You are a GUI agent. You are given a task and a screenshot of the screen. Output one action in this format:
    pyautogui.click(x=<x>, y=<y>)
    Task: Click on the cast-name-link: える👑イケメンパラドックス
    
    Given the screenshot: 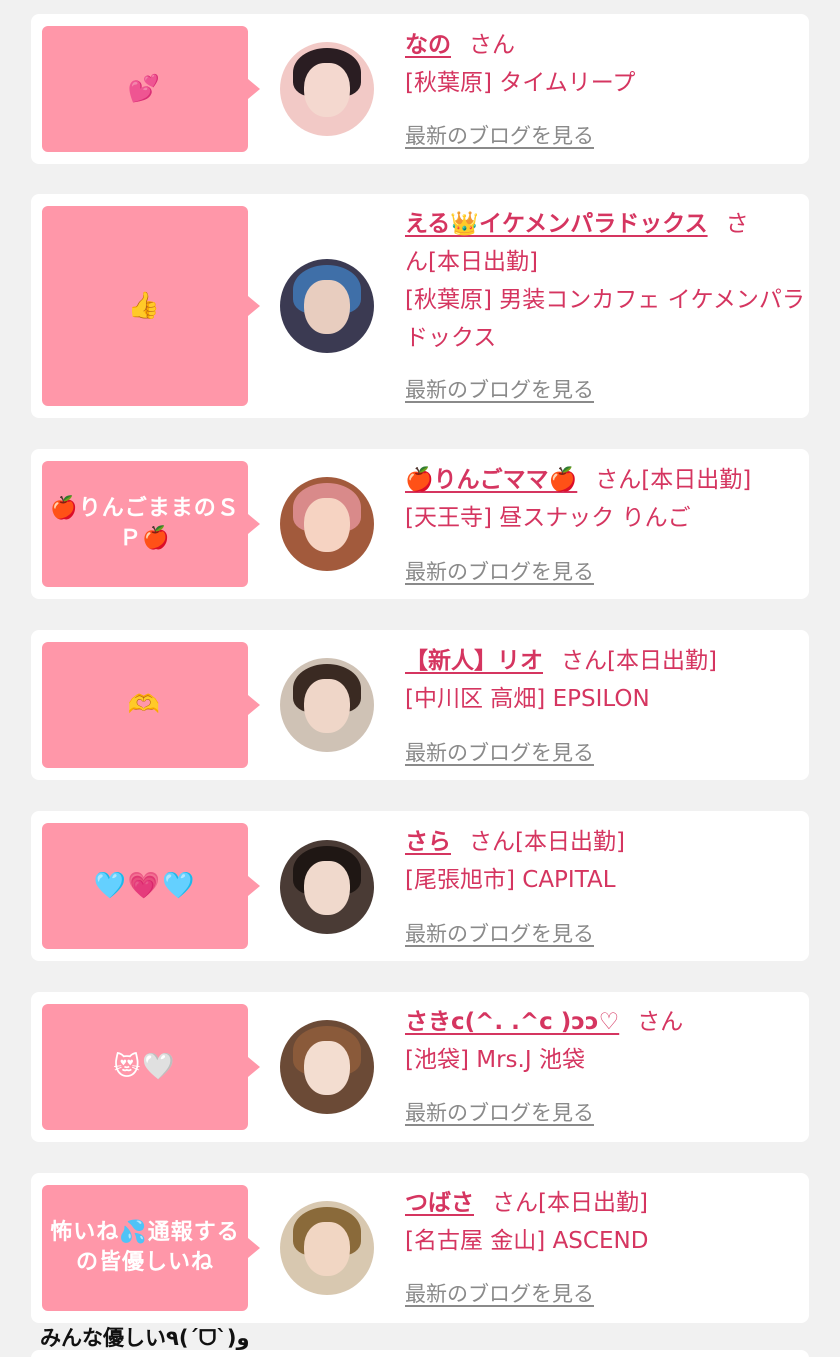 What is the action you would take?
    pyautogui.click(x=556, y=224)
    